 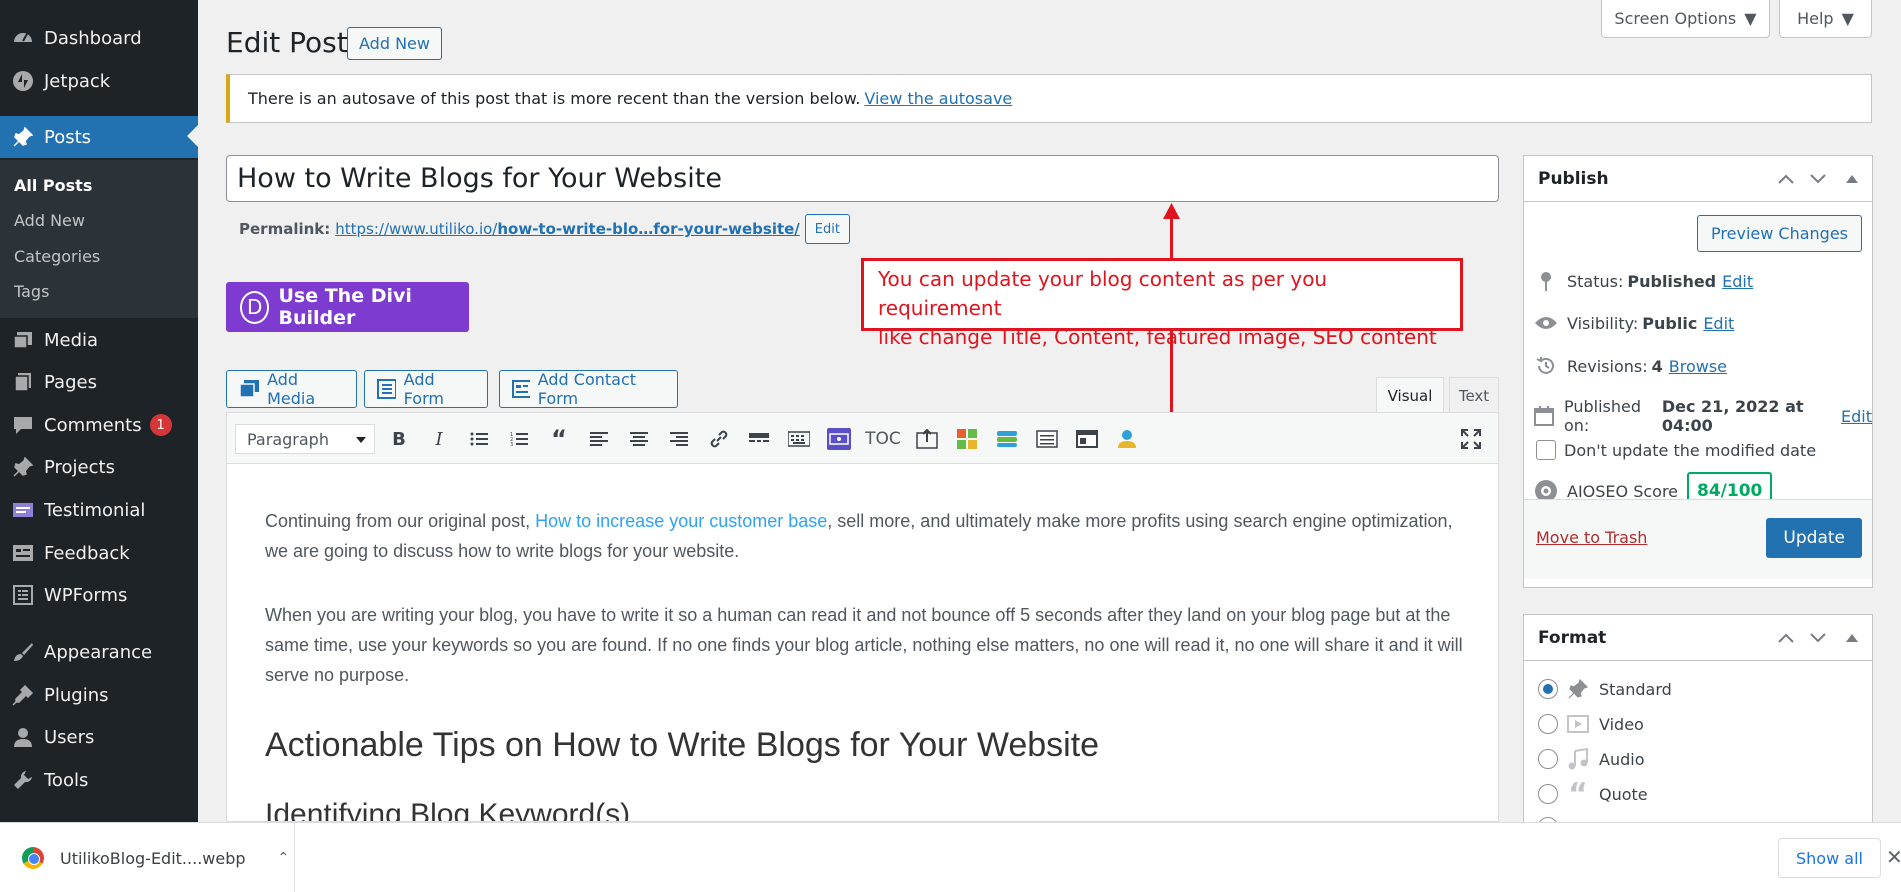 I want to click on menu-item-appearance: Appearance, so click(x=99, y=652).